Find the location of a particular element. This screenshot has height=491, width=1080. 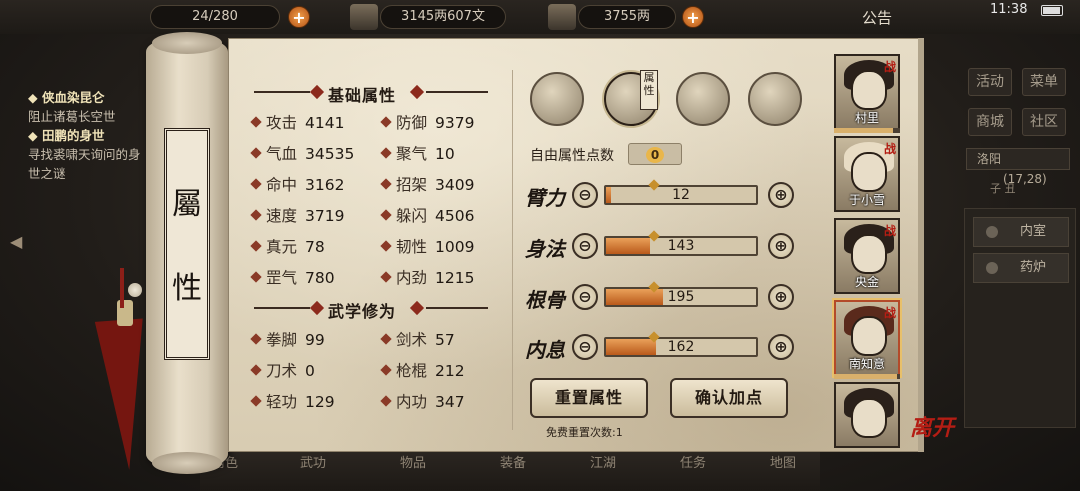

strength-minus-button: ⊖ is located at coordinates (585, 195).